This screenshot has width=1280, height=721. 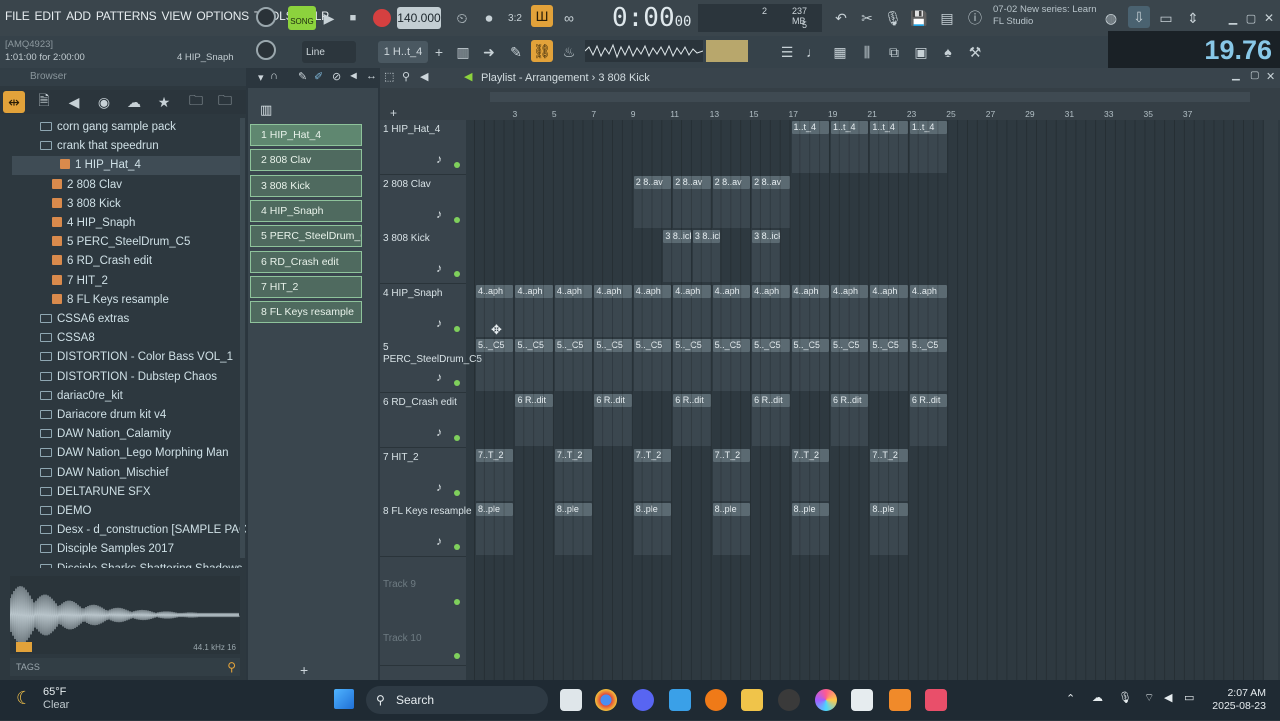 I want to click on slip-icon: ↔, so click(x=371, y=76).